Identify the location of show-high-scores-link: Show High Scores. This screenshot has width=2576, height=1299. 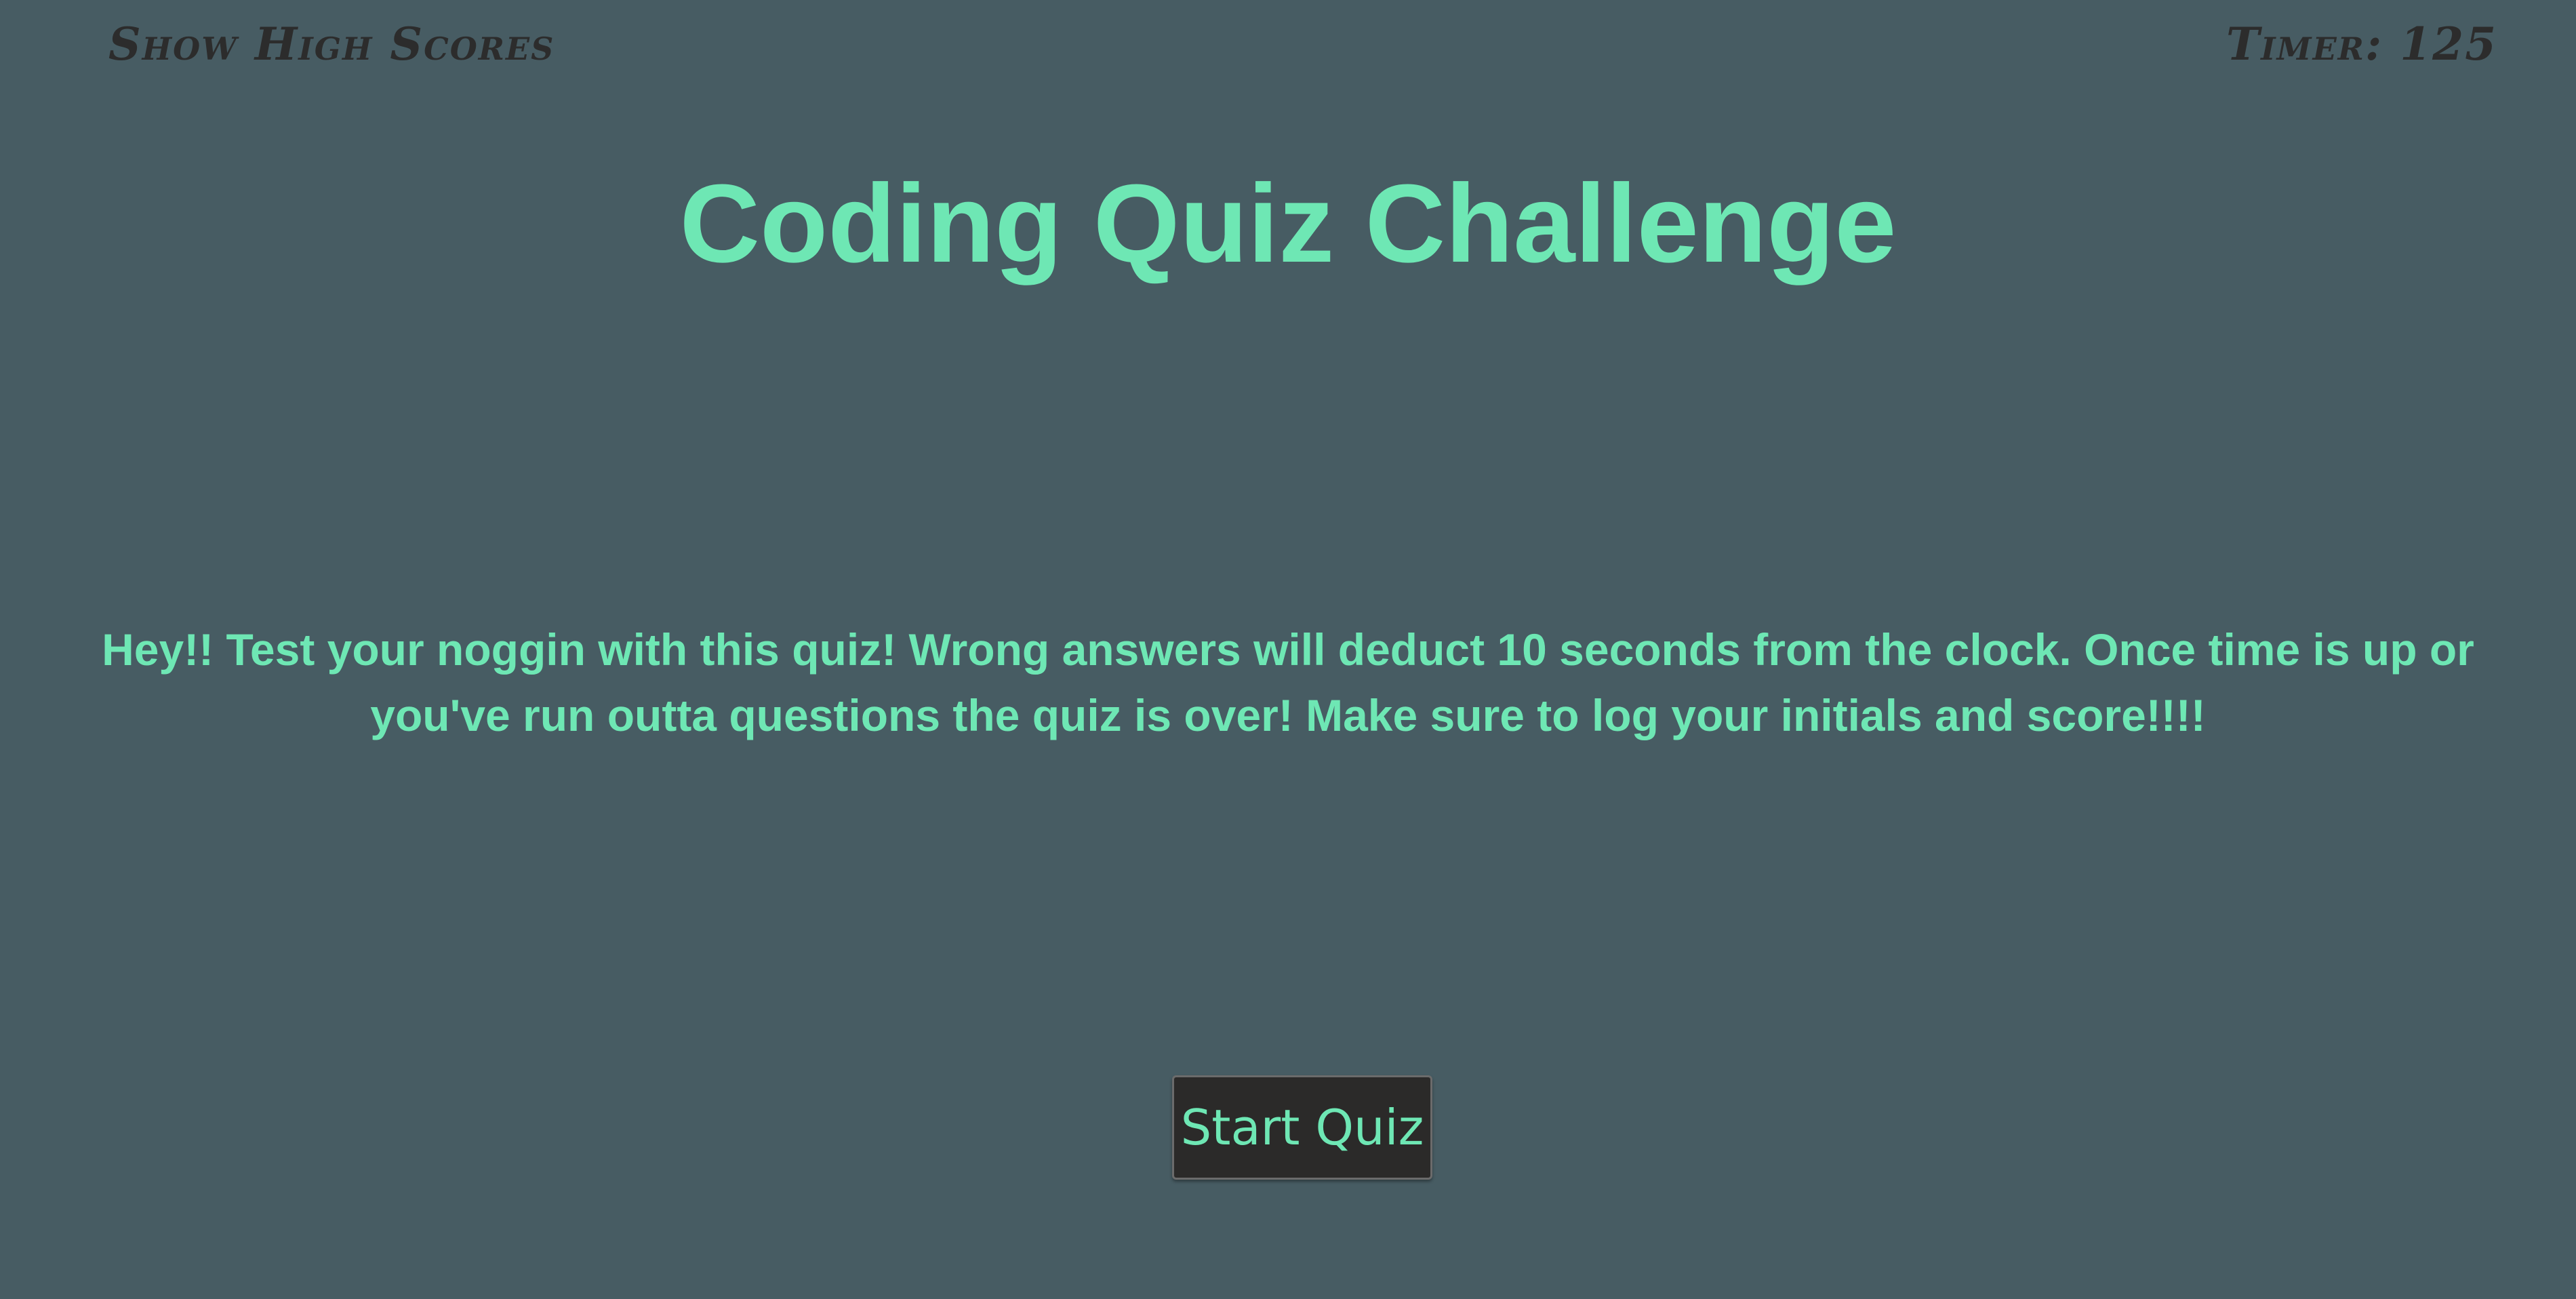
(331, 44).